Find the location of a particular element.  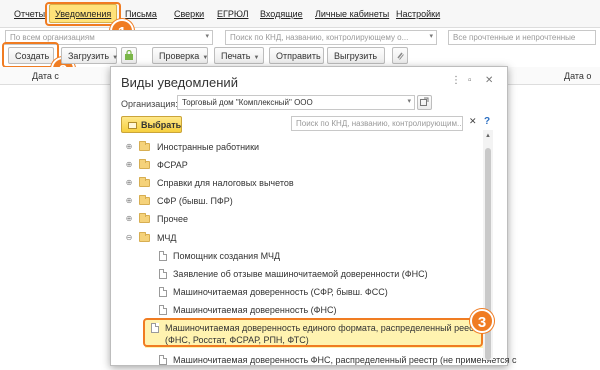

lock-icon is located at coordinates (129, 54).